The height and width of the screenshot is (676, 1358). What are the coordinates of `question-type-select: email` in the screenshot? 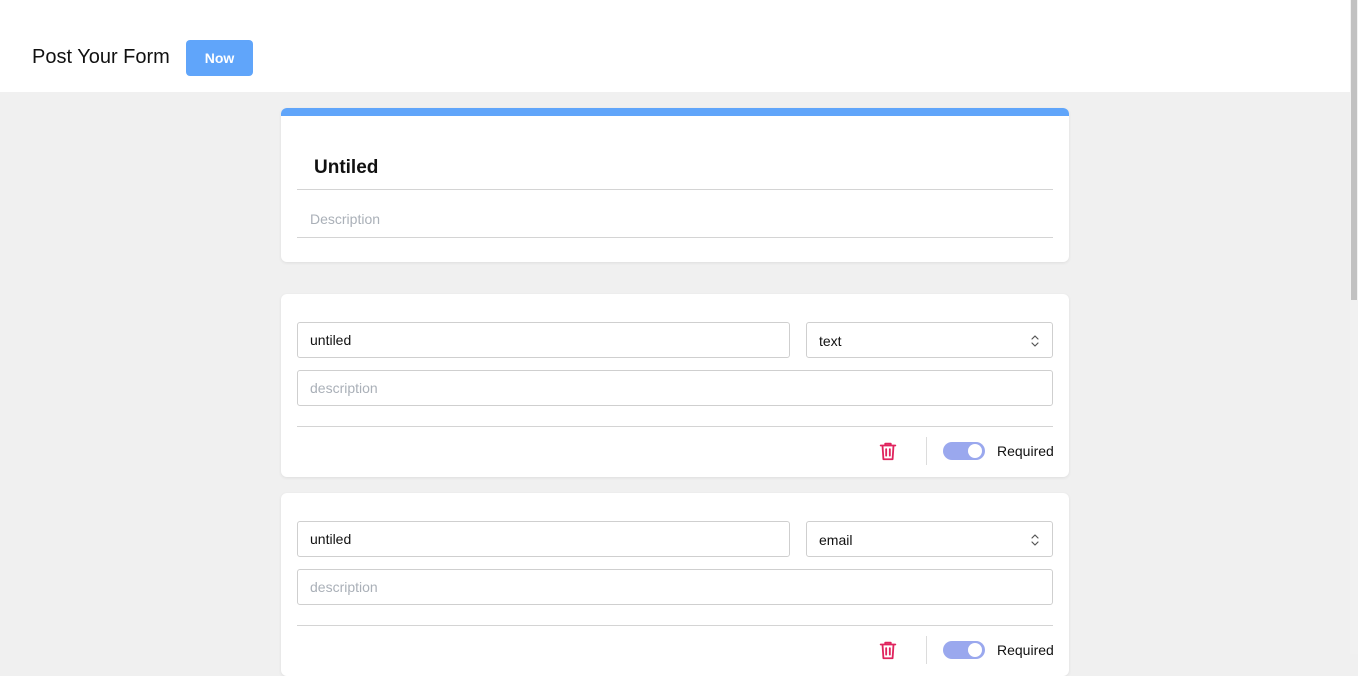 It's located at (929, 539).